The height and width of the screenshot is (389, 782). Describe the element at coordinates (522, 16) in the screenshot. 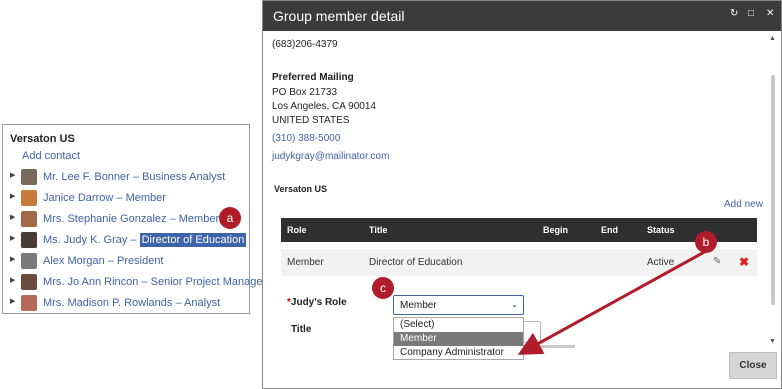

I see `dialog-header: Group member detail ↻ □ ✕` at that location.